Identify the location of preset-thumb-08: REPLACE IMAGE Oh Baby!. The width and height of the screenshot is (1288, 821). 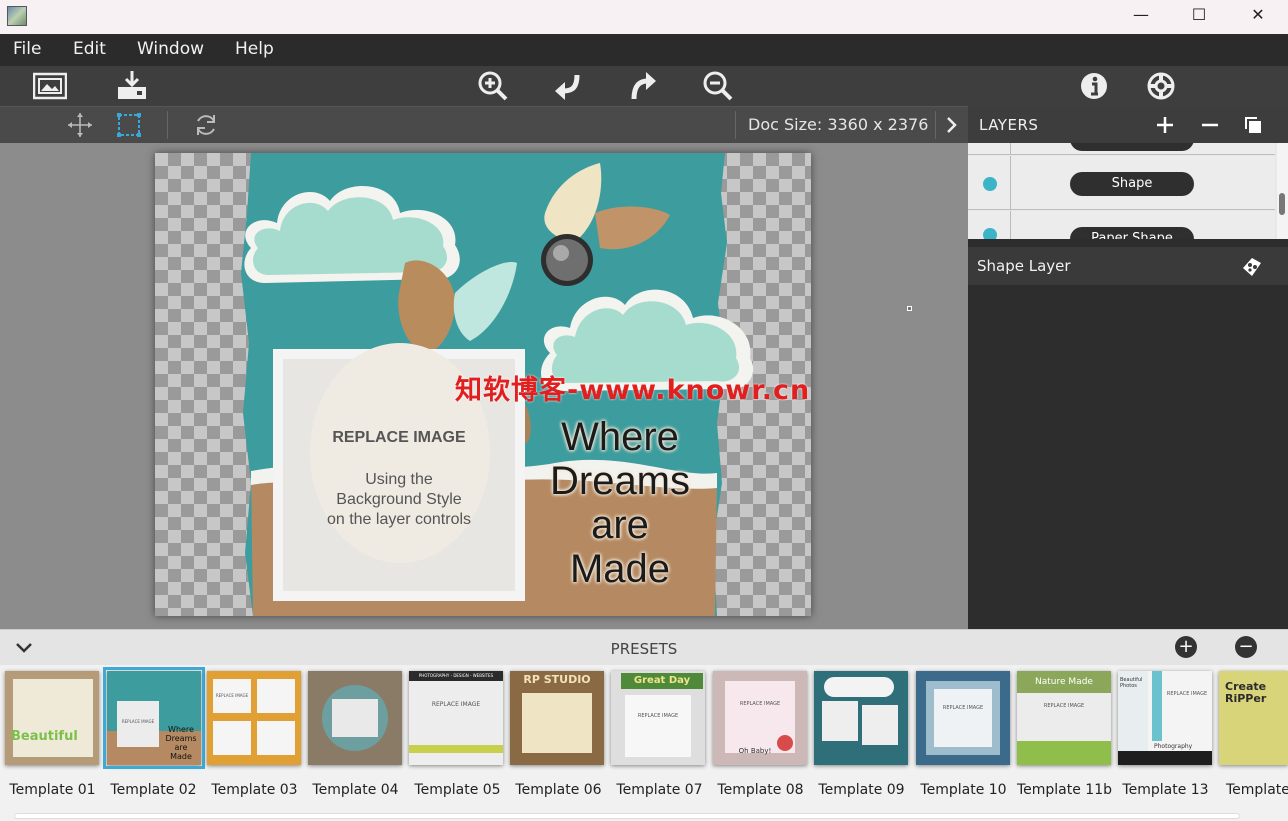
(760, 718).